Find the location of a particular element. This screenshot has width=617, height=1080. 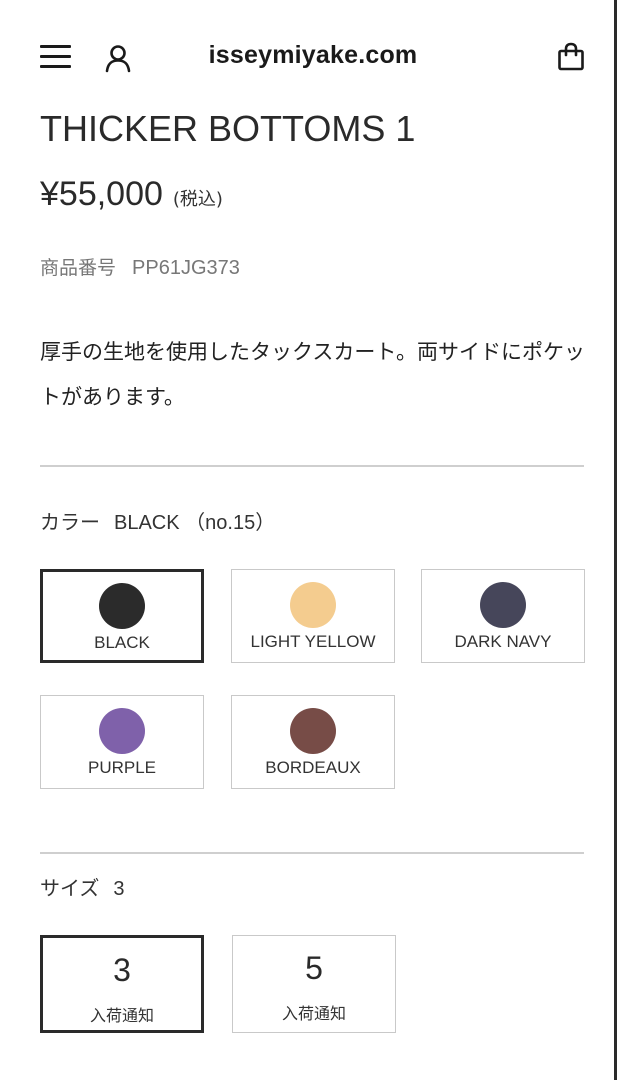

color-option-purple: PURPLE is located at coordinates (122, 742).